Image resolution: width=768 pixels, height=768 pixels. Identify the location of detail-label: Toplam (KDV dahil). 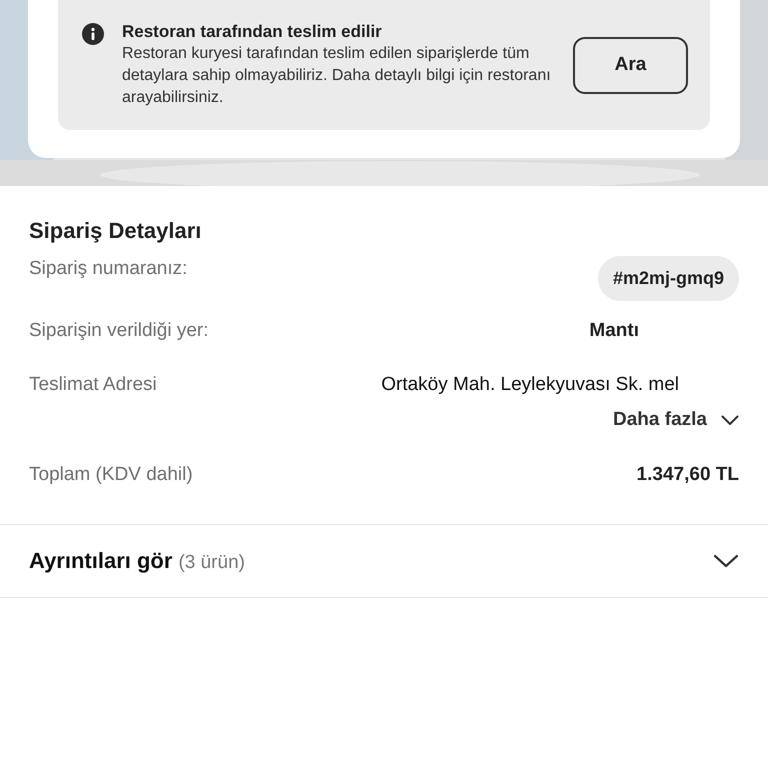
(111, 475).